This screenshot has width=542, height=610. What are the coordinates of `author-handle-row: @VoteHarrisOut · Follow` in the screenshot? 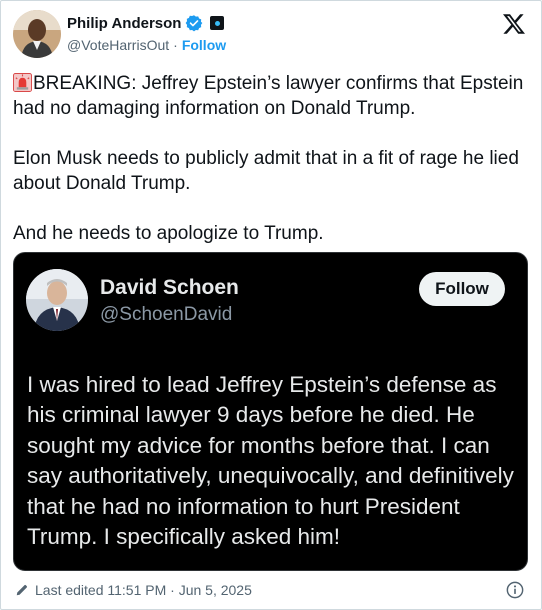 It's located at (146, 45).